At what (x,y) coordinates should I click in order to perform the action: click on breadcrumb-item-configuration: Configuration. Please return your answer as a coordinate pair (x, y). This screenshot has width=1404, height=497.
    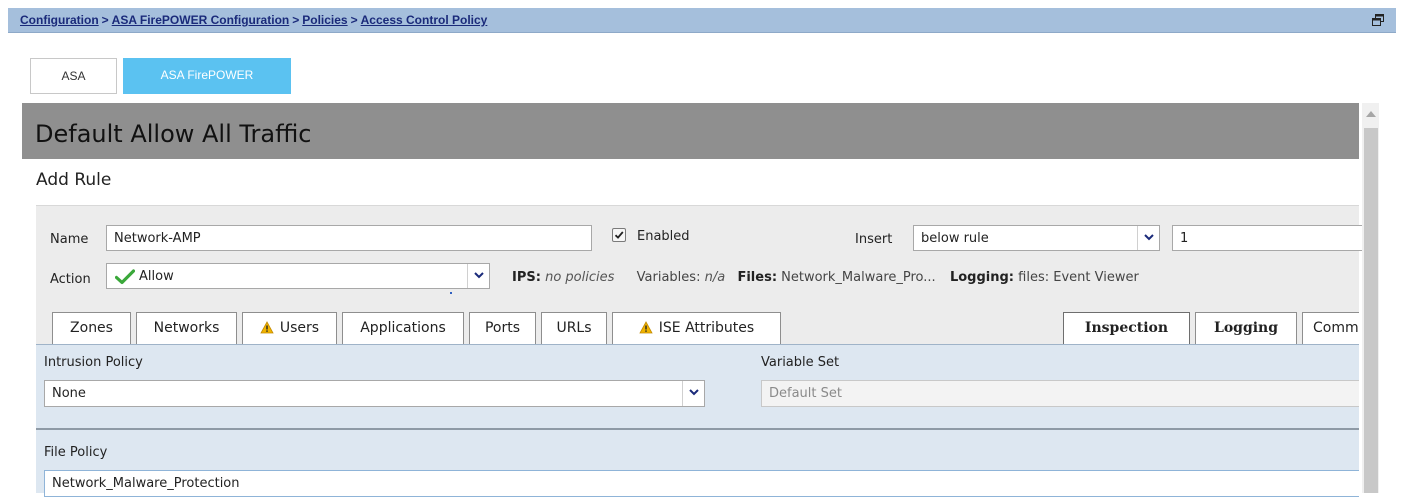
    Looking at the image, I should click on (59, 20).